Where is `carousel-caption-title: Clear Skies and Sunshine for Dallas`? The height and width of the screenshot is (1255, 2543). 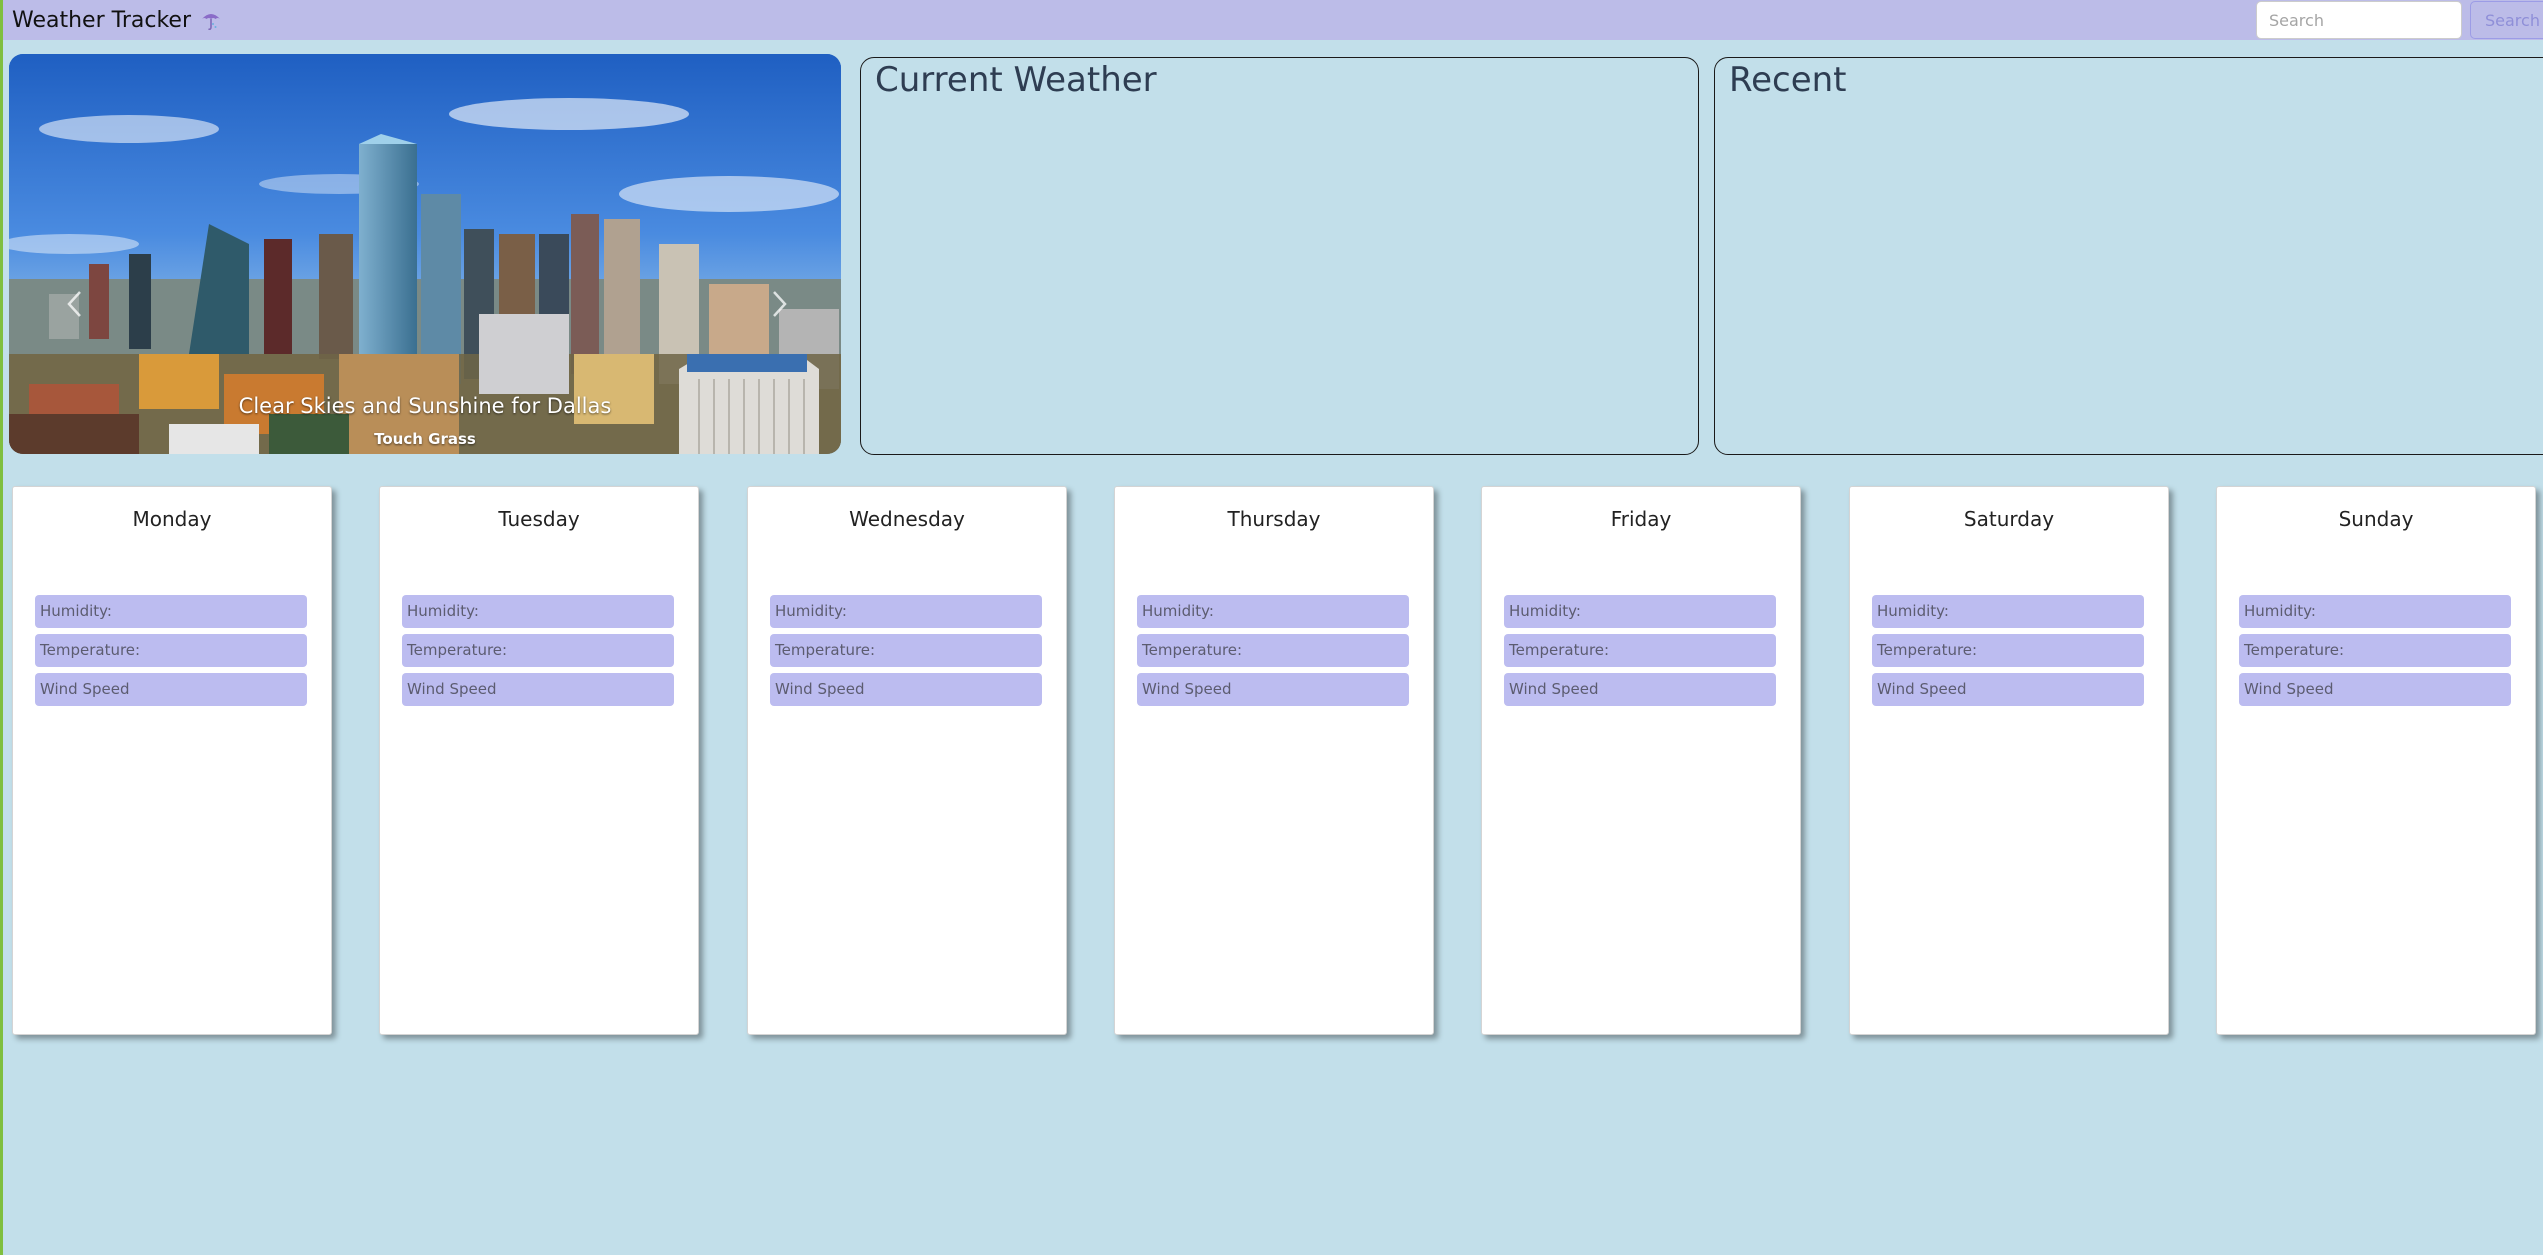 carousel-caption-title: Clear Skies and Sunshine for Dallas is located at coordinates (425, 406).